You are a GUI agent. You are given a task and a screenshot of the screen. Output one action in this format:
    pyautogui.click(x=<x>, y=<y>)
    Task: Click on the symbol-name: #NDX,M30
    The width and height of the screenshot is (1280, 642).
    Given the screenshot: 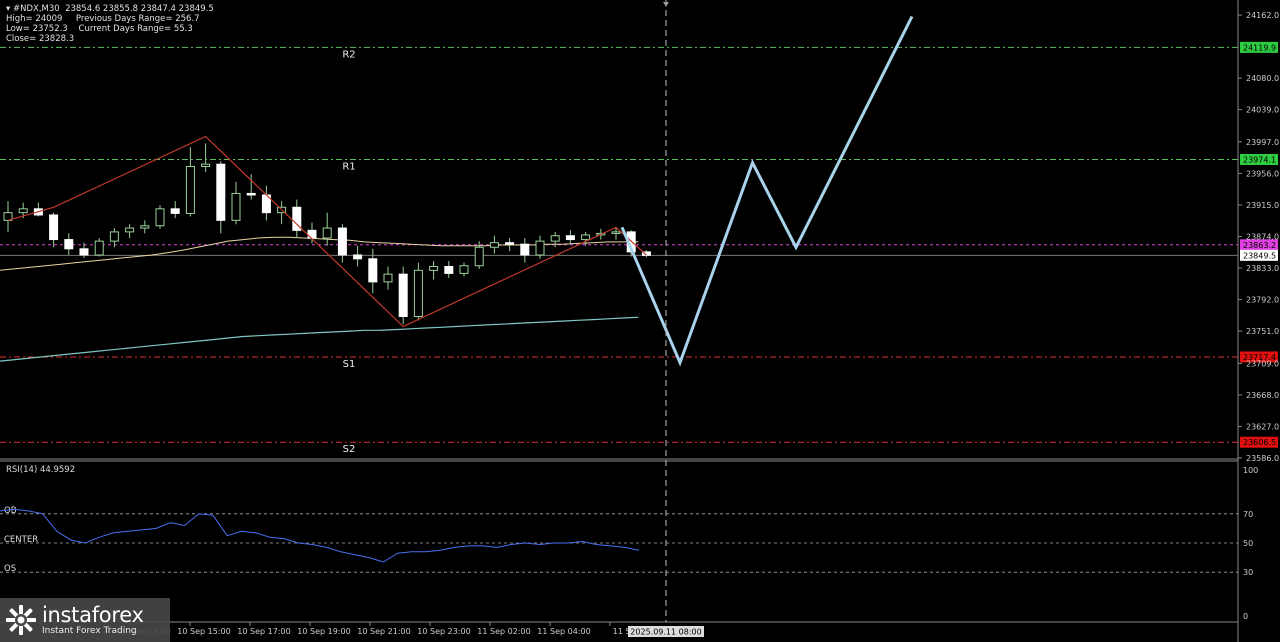 What is the action you would take?
    pyautogui.click(x=36, y=9)
    